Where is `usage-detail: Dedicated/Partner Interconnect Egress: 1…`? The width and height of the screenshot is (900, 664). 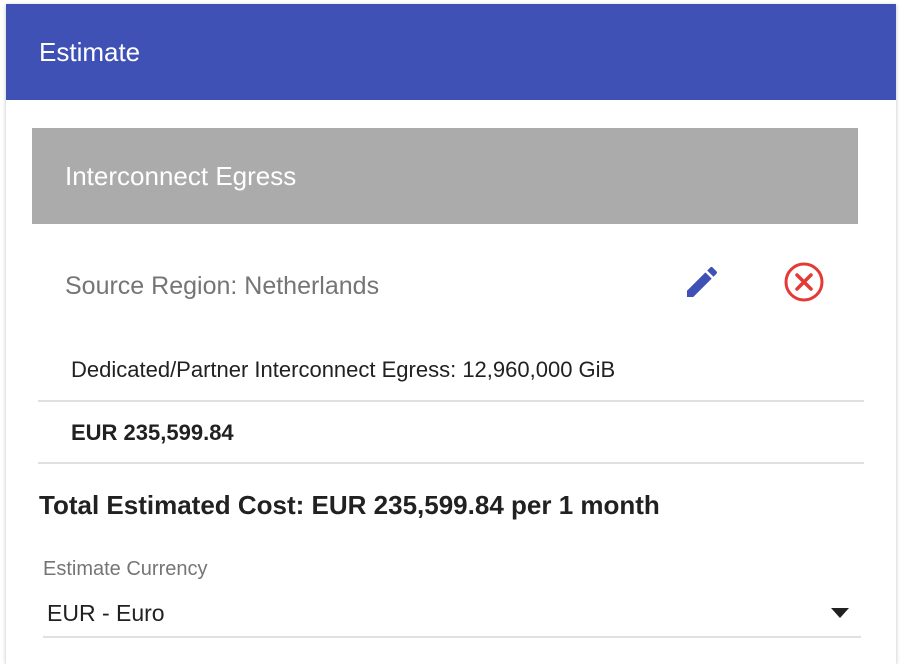
usage-detail: Dedicated/Partner Interconnect Egress: 1… is located at coordinates (343, 369).